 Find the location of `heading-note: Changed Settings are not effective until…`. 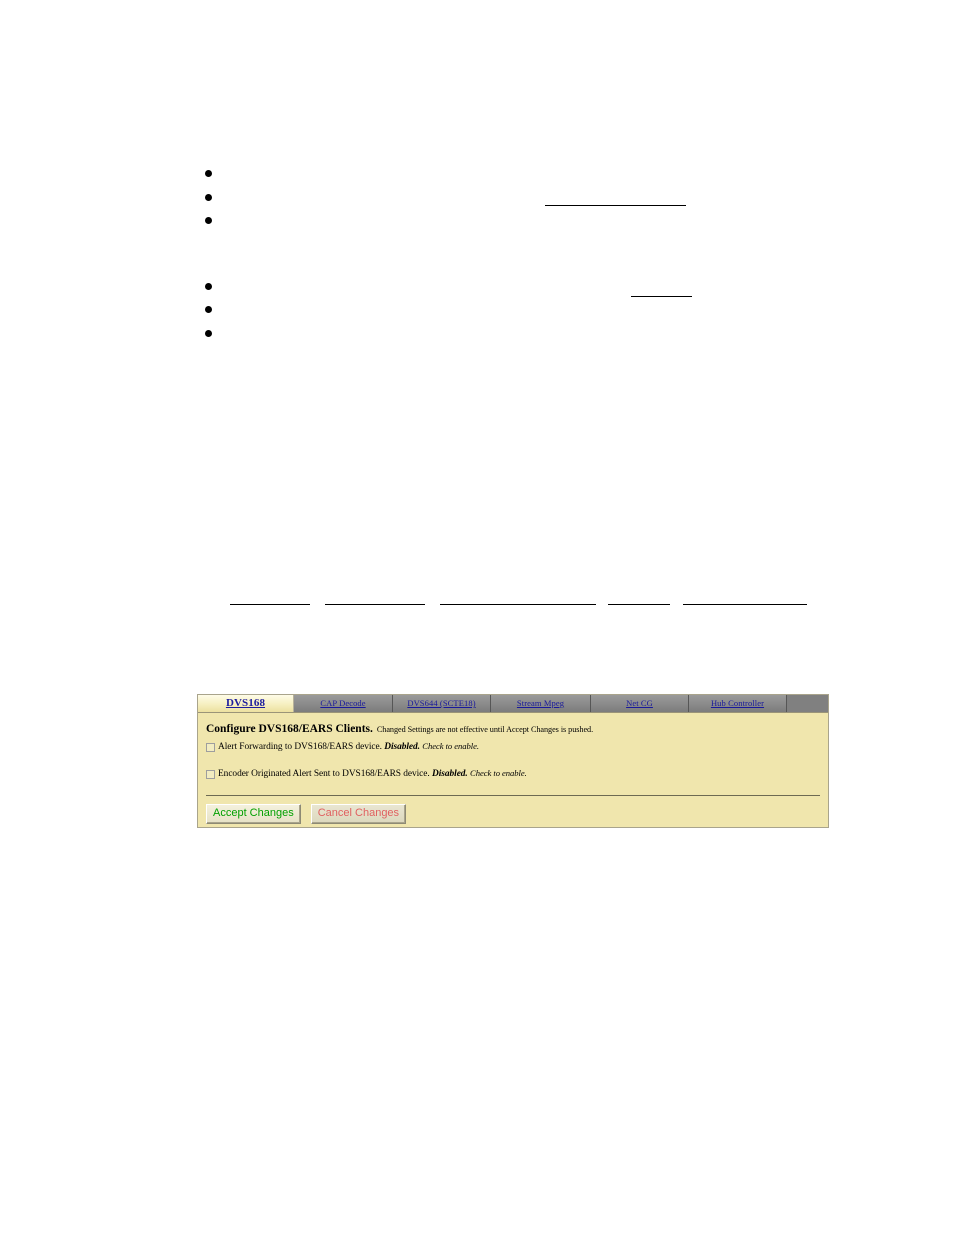

heading-note: Changed Settings are not effective until… is located at coordinates (485, 729).